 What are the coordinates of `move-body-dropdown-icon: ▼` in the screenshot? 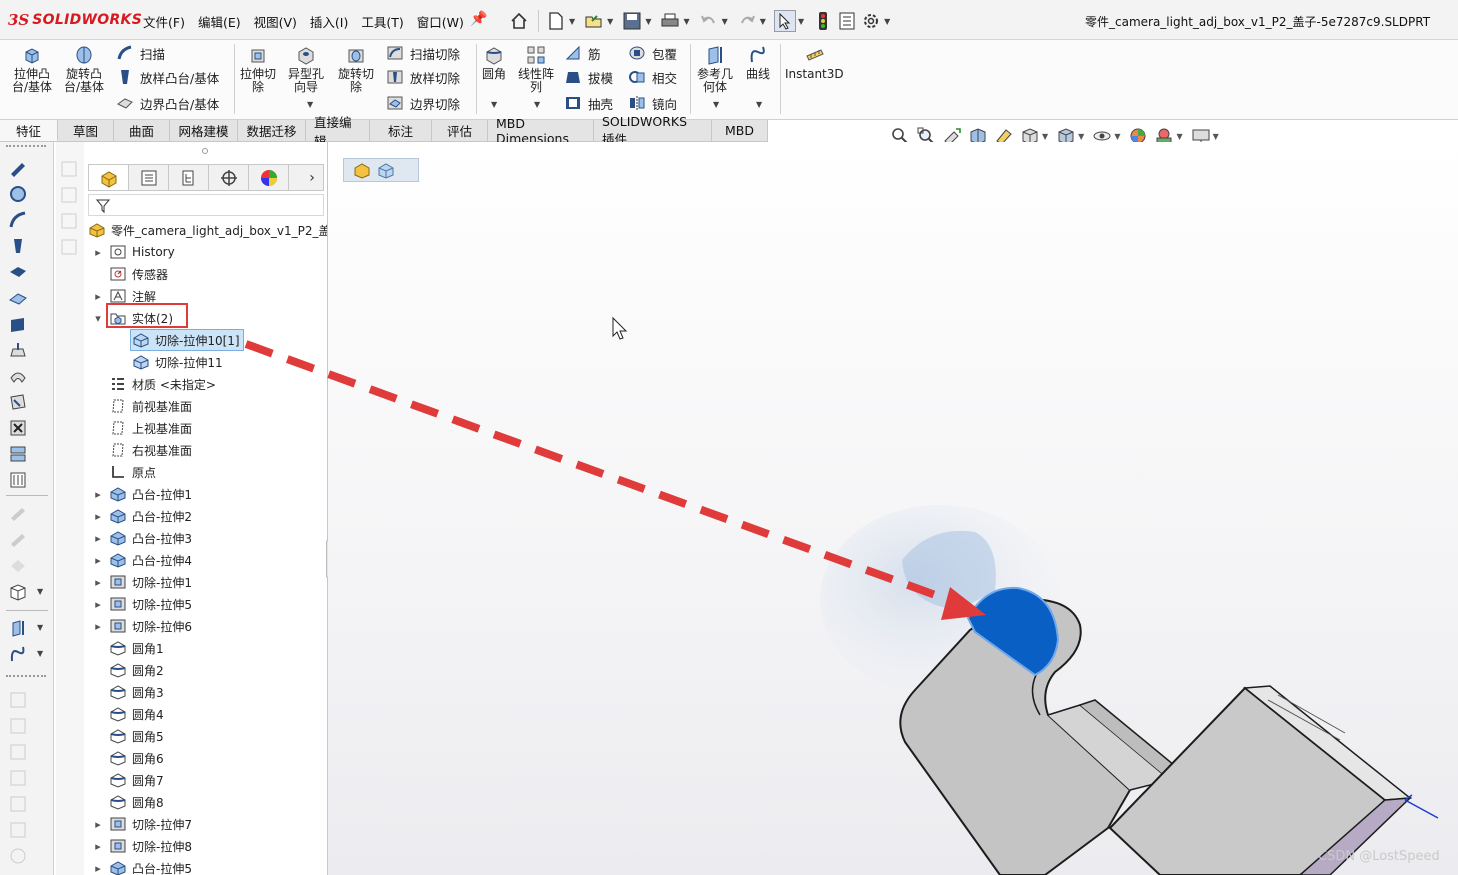 It's located at (40, 591).